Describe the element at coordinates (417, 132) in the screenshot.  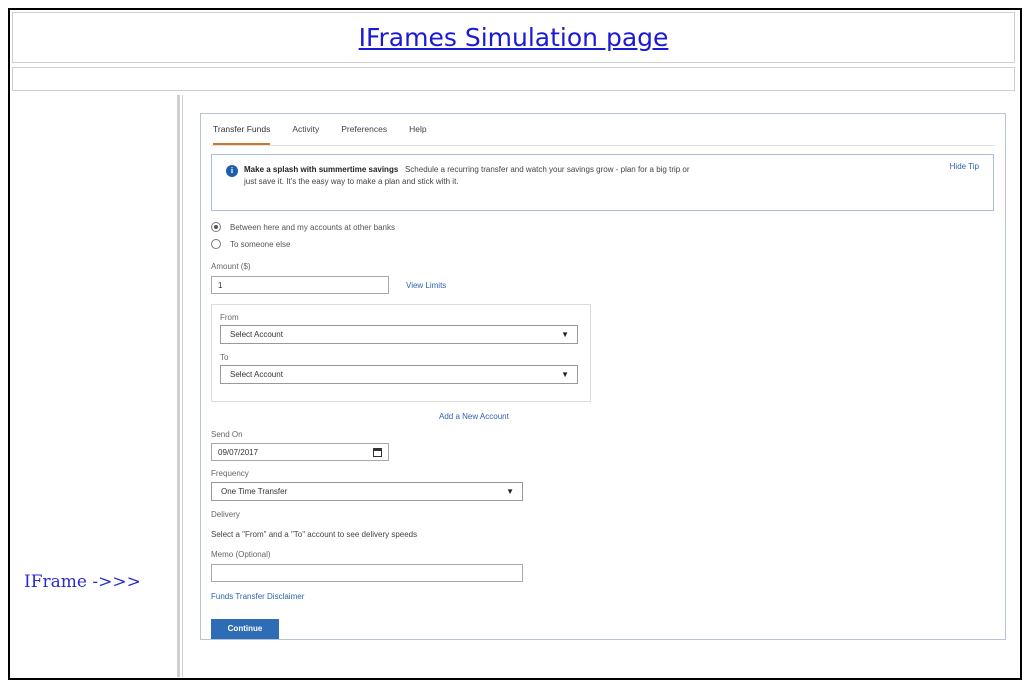
I see `tab-help: Help` at that location.